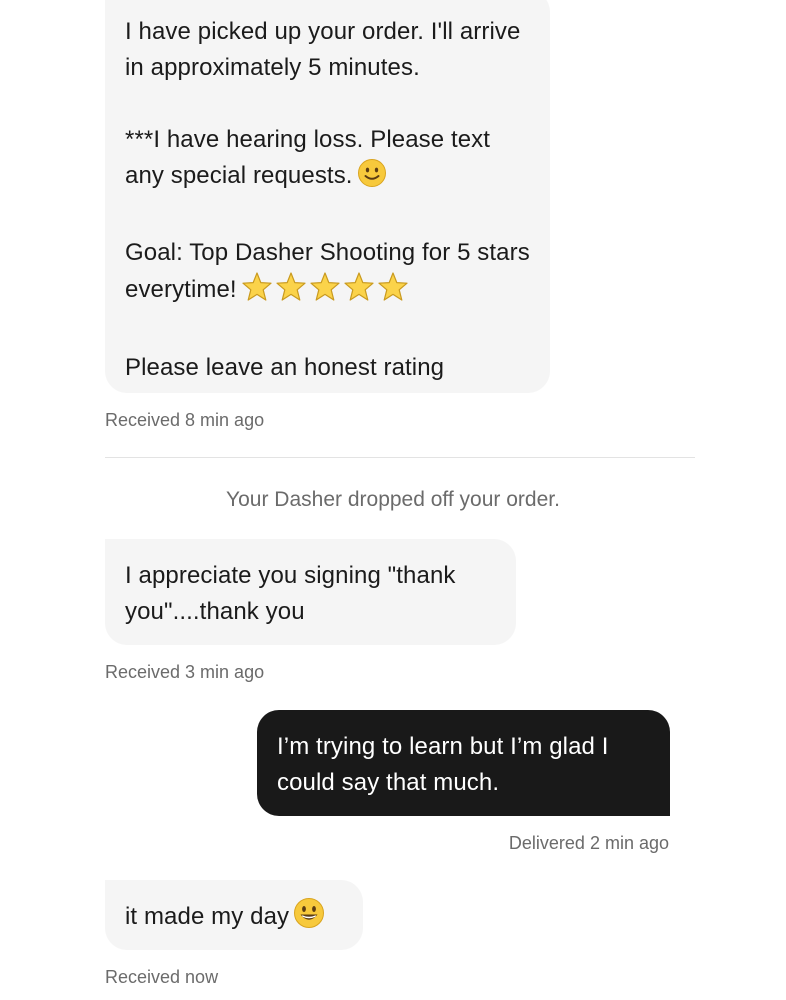  Describe the element at coordinates (588, 843) in the screenshot. I see `message-status: Delivered 2 min ago` at that location.